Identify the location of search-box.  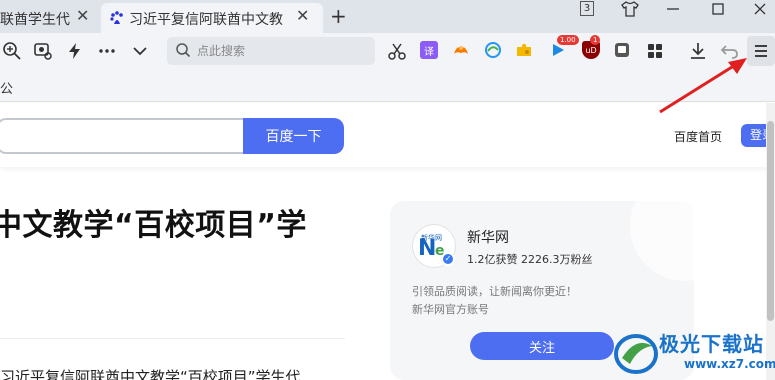
(271, 51).